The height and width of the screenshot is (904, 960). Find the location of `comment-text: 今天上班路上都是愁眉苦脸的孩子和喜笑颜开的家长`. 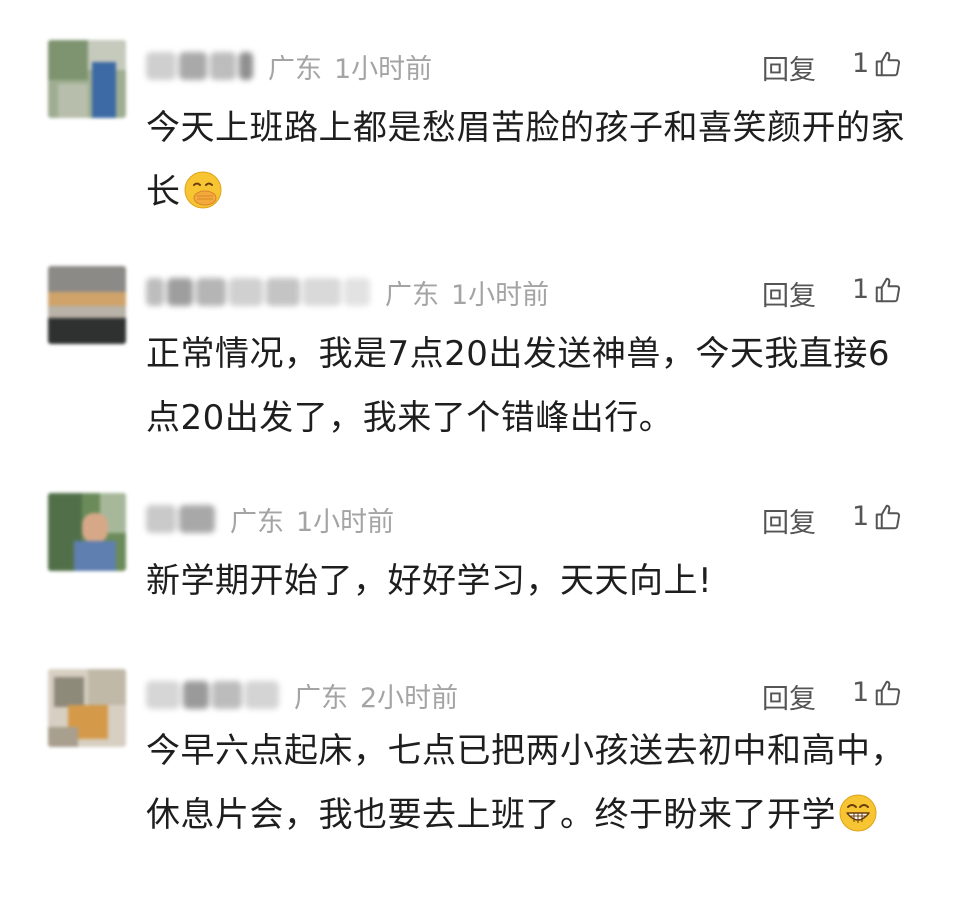

comment-text: 今天上班路上都是愁眉苦脸的孩子和喜笑颜开的家长 is located at coordinates (525, 160).